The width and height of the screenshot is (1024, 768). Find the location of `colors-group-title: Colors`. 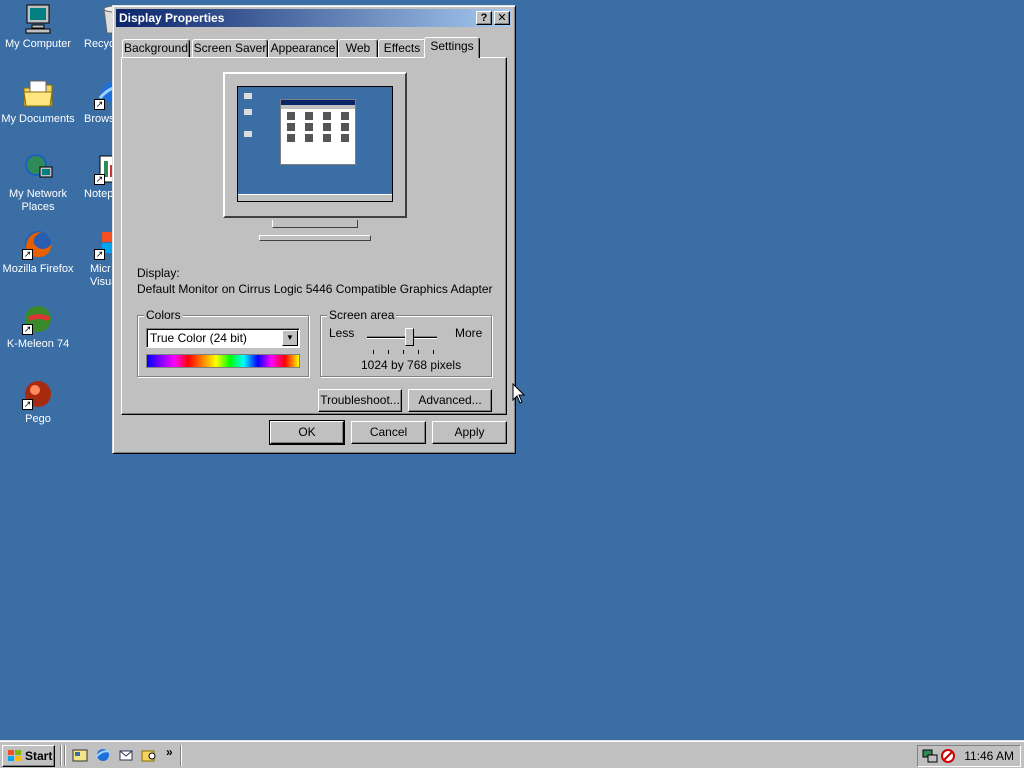

colors-group-title: Colors is located at coordinates (163, 315).